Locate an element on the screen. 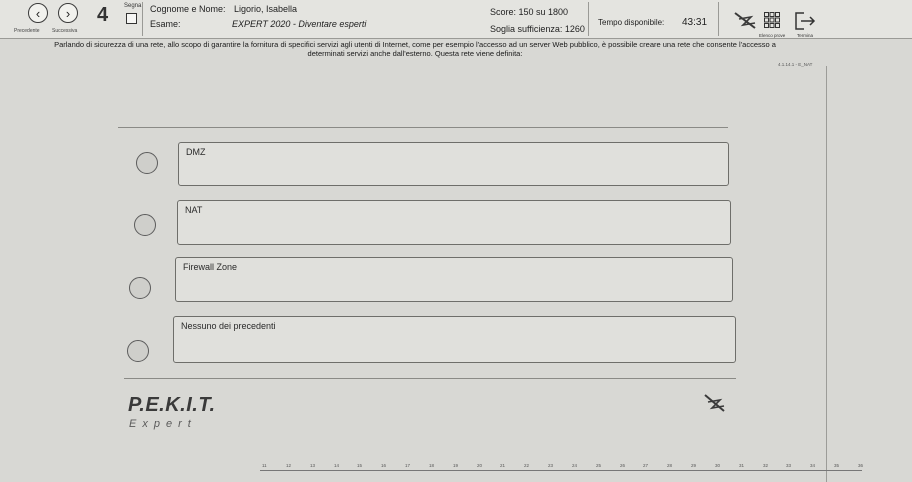 The width and height of the screenshot is (912, 482). timeline-label: 18 is located at coordinates (431, 465).